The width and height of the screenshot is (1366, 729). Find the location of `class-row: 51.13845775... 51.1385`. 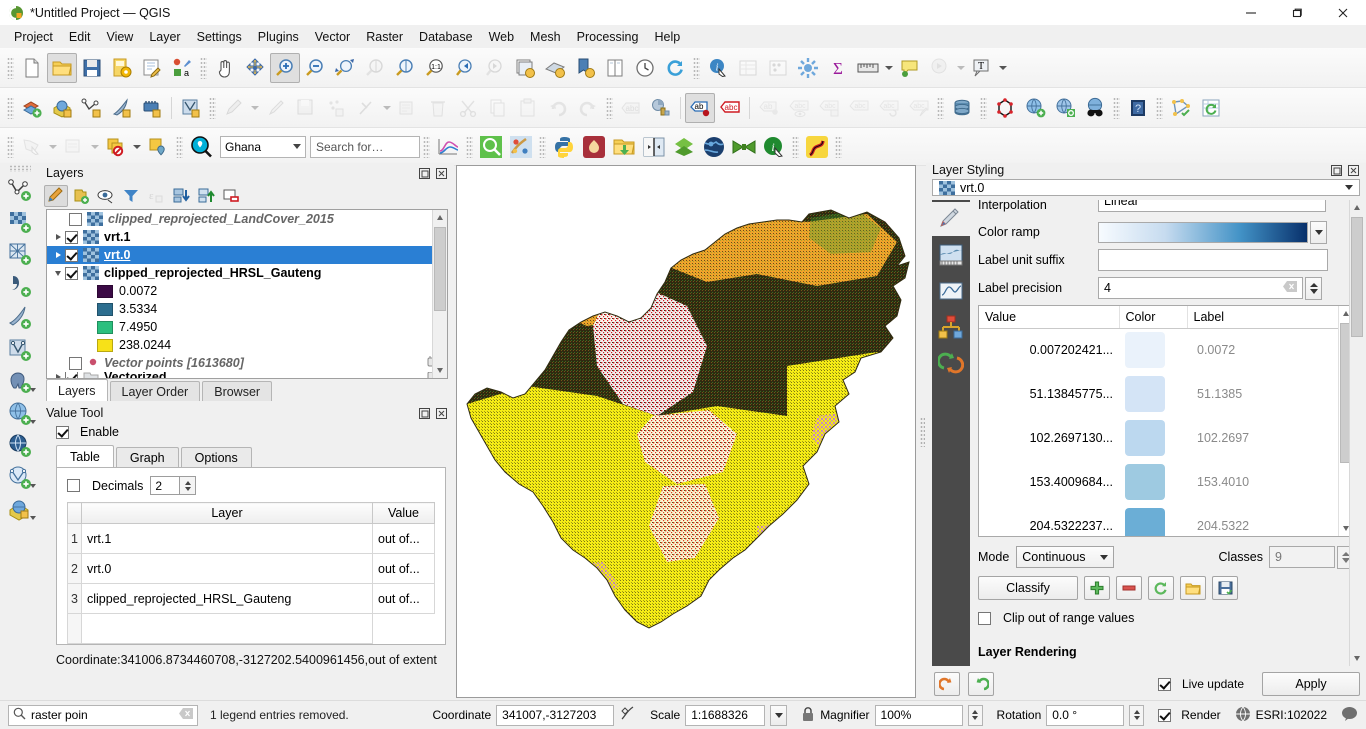

class-row: 51.13845775... 51.1385 is located at coordinates (1166, 394).